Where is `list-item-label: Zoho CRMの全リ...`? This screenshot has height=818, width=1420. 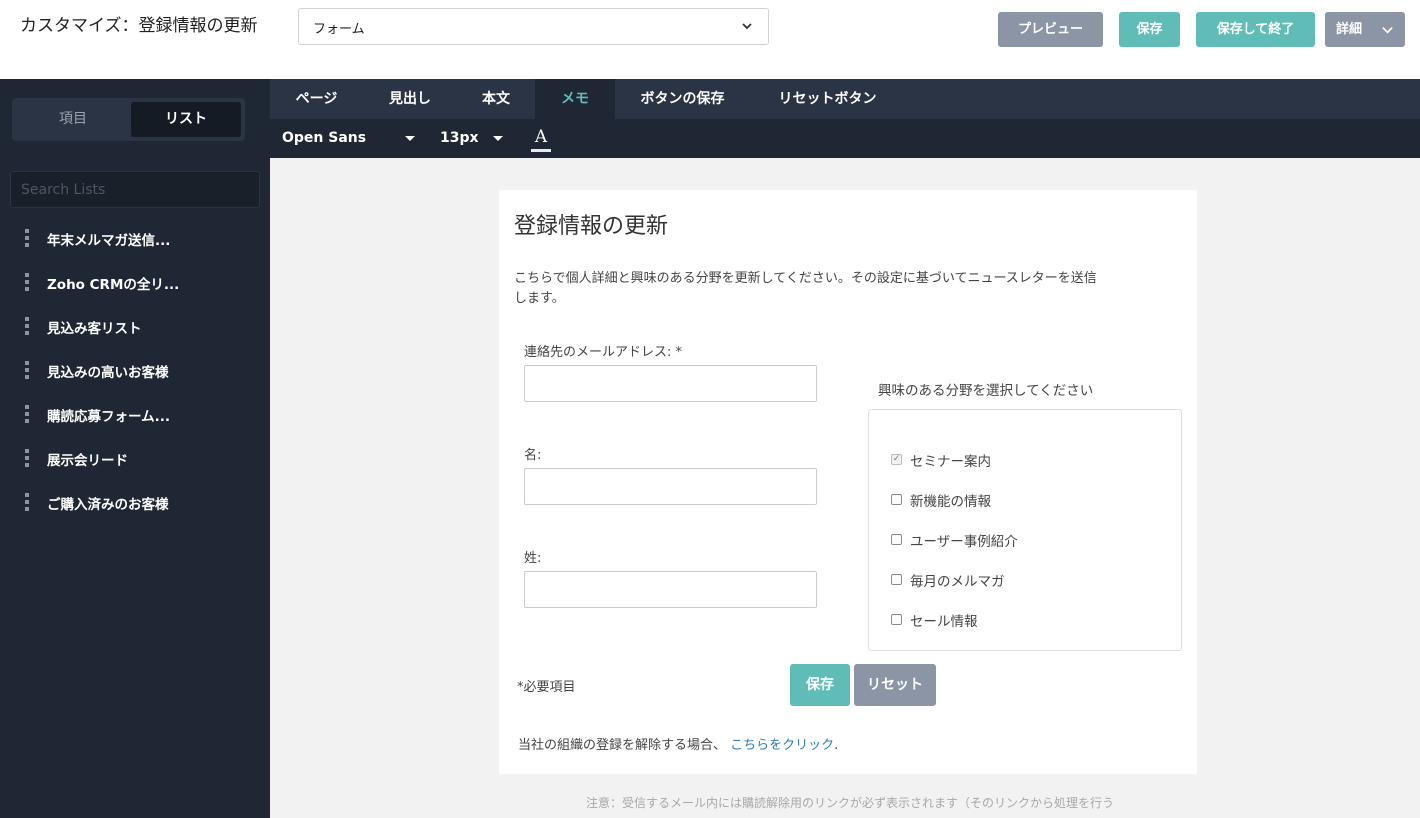 list-item-label: Zoho CRMの全リ... is located at coordinates (113, 285).